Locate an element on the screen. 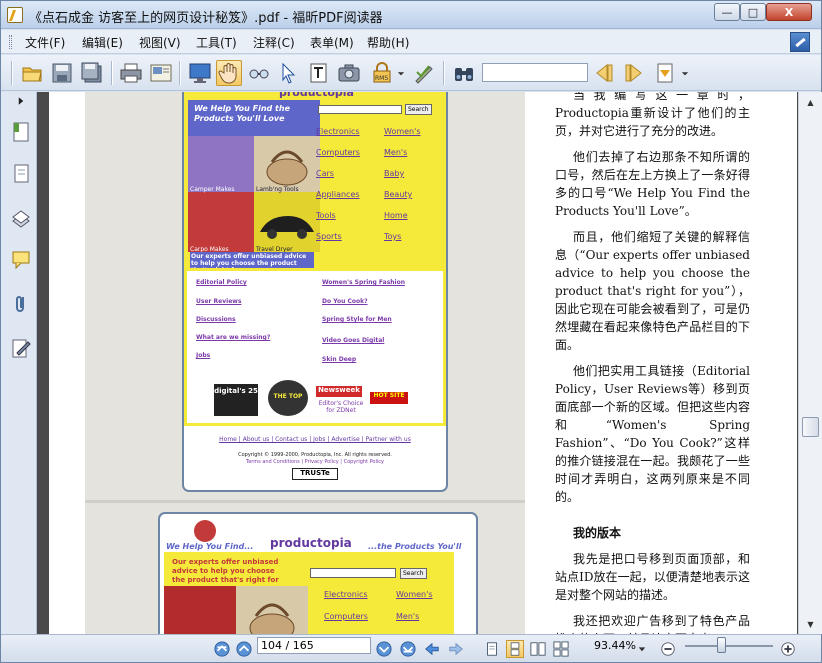  feature-link: Skin Deep is located at coordinates (339, 359).